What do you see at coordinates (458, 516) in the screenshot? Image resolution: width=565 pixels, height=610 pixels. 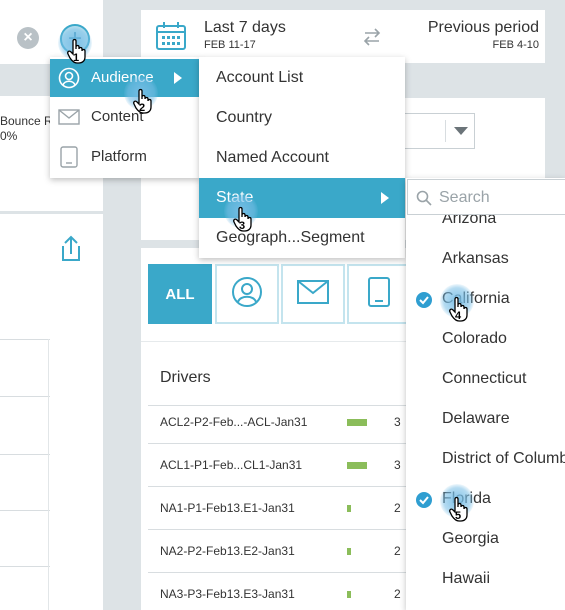 I see `step-number: 5` at bounding box center [458, 516].